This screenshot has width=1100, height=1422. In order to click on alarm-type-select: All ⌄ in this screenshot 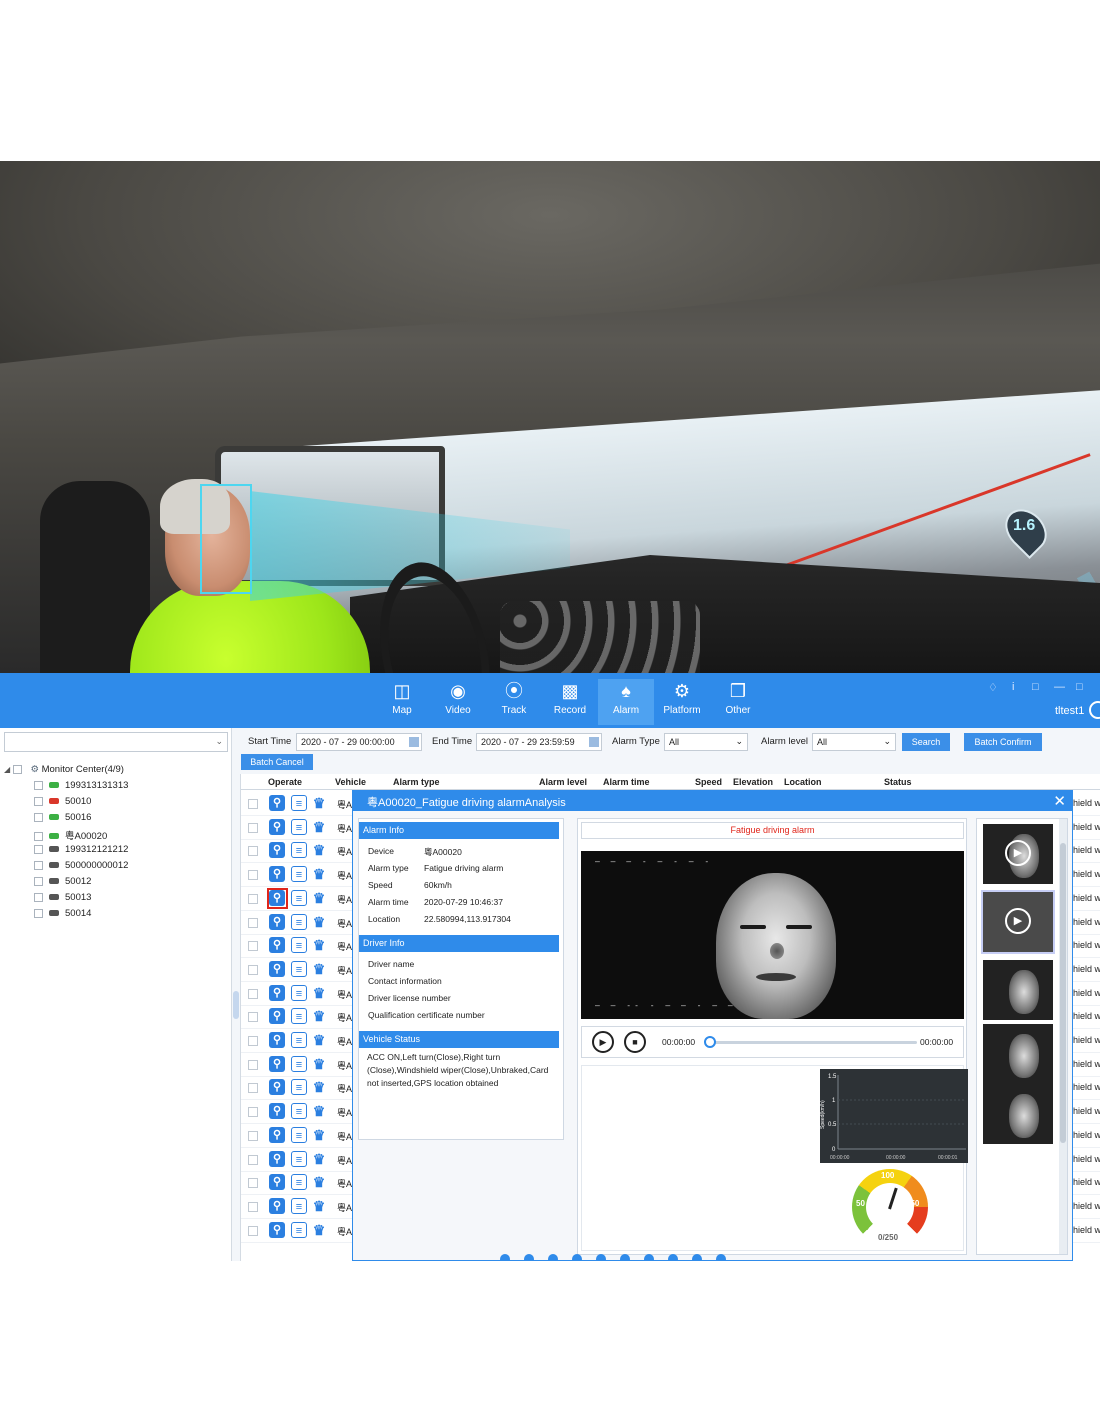, I will do `click(706, 742)`.